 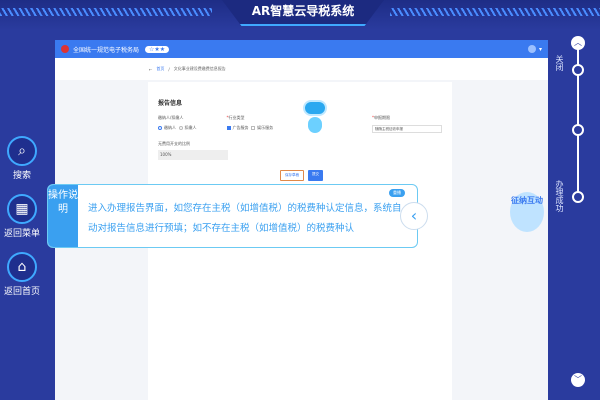 What do you see at coordinates (193, 155) in the screenshot?
I see `ratio-field: 100%` at bounding box center [193, 155].